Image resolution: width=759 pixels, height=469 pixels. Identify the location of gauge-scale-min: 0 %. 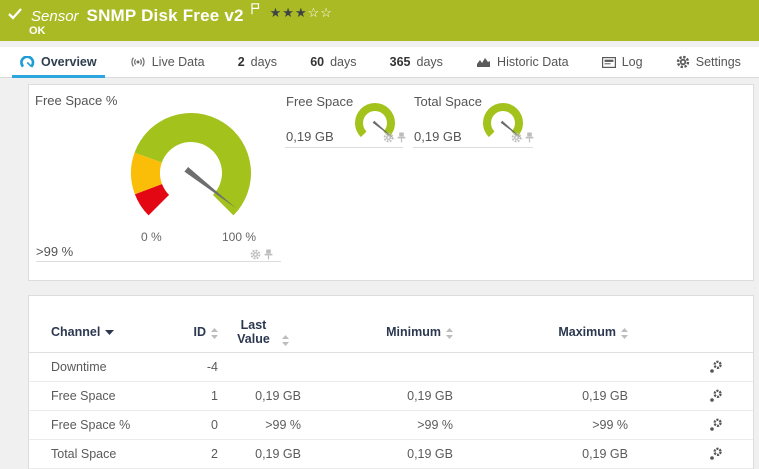
(151, 237).